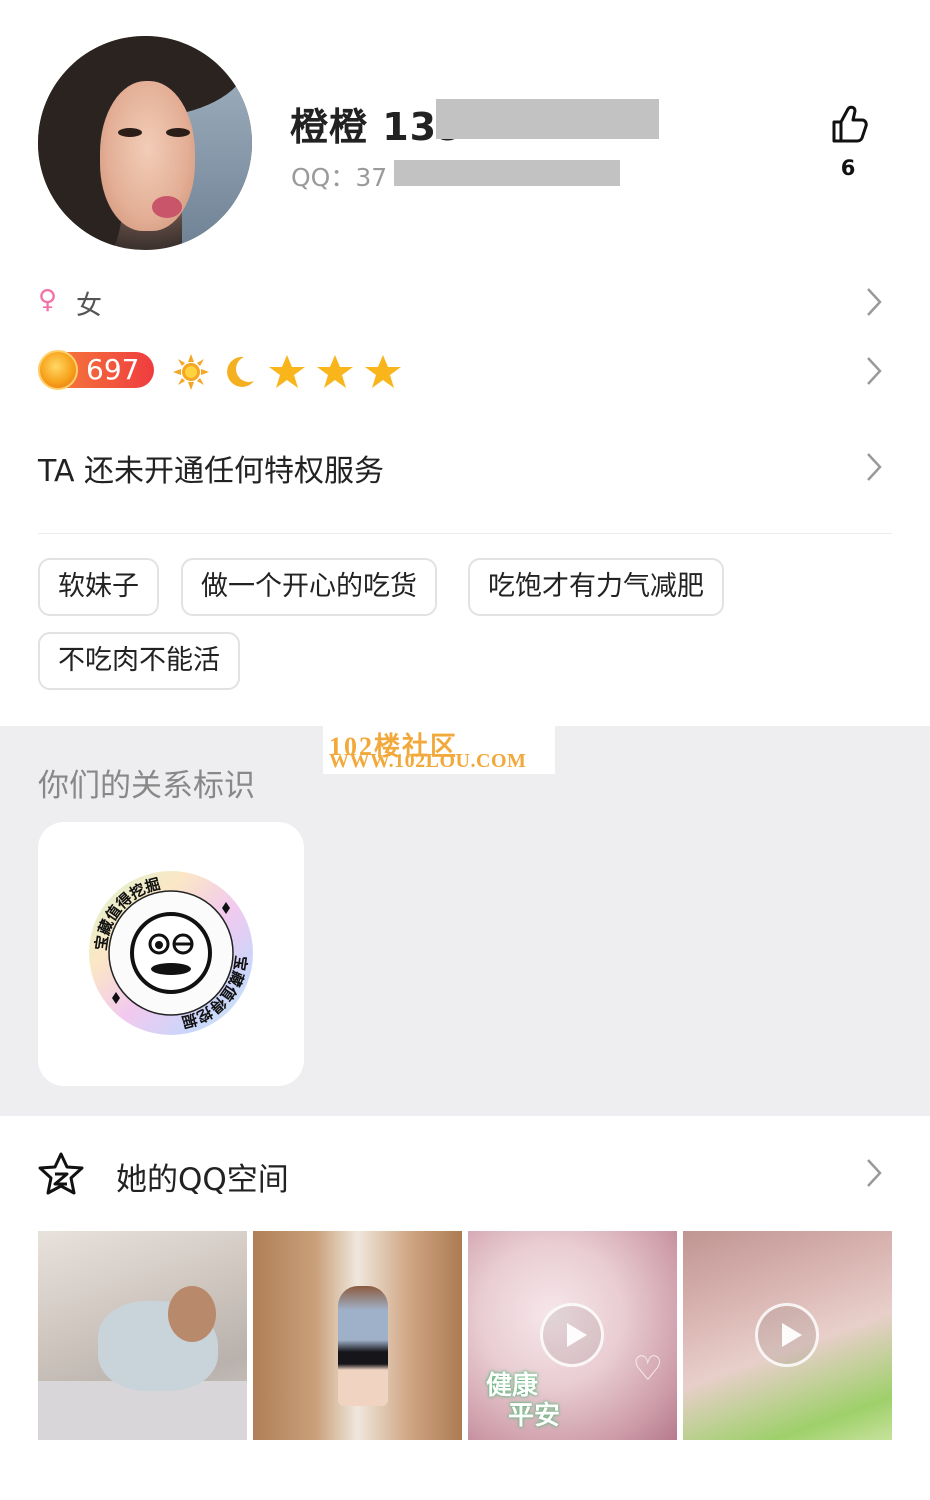 This screenshot has width=930, height=1500. Describe the element at coordinates (178, 132) in the screenshot. I see `avatar-eye-right` at that location.